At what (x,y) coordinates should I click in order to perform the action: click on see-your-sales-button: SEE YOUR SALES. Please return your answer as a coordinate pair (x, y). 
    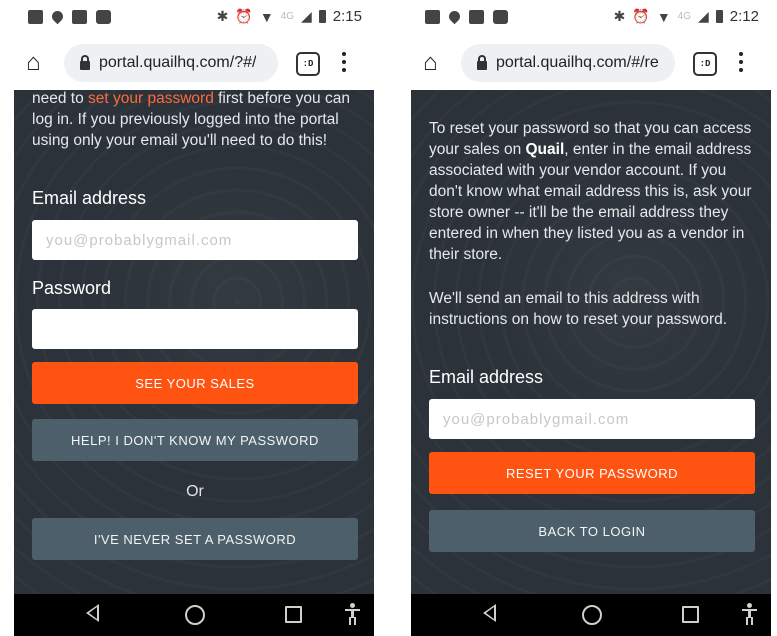
    Looking at the image, I should click on (195, 383).